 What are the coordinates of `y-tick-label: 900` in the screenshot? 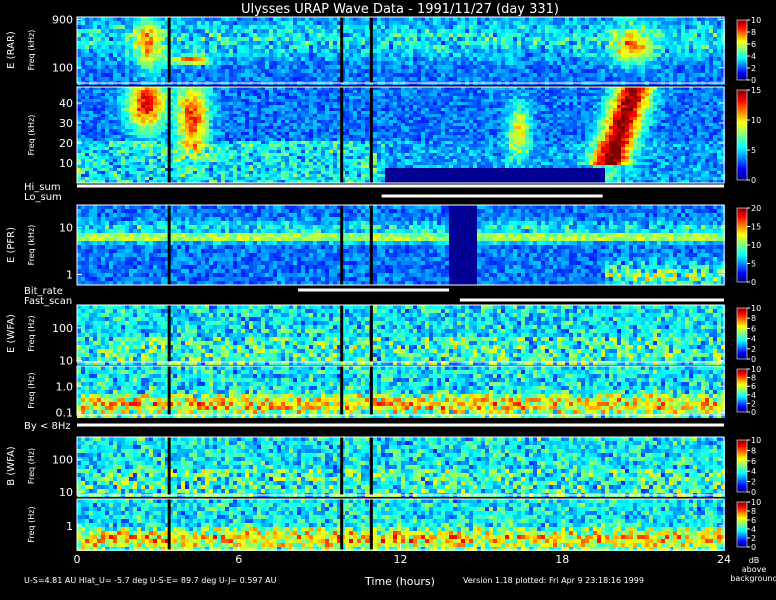 It's located at (62, 19).